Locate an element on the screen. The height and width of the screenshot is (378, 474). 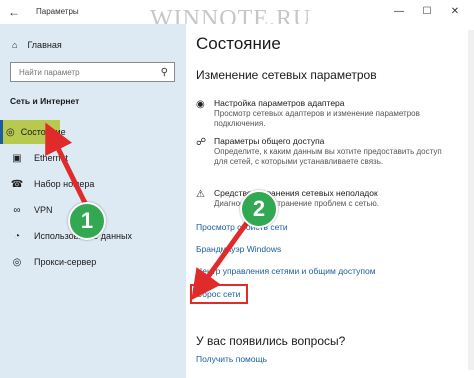
step-1-badge: 1 is located at coordinates (87, 221).